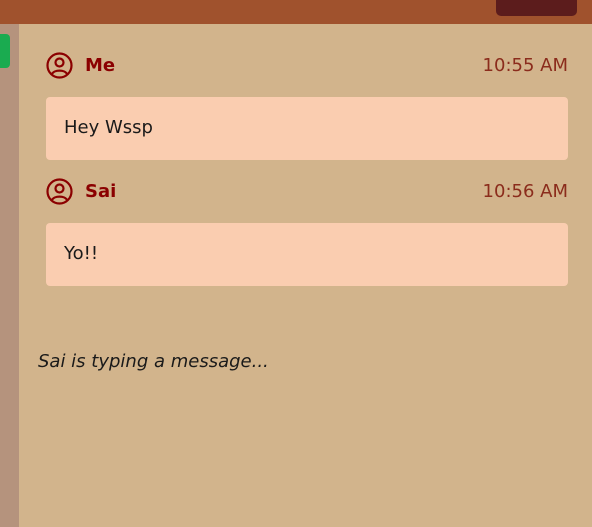  I want to click on message-bubble: Yo!!, so click(307, 254).